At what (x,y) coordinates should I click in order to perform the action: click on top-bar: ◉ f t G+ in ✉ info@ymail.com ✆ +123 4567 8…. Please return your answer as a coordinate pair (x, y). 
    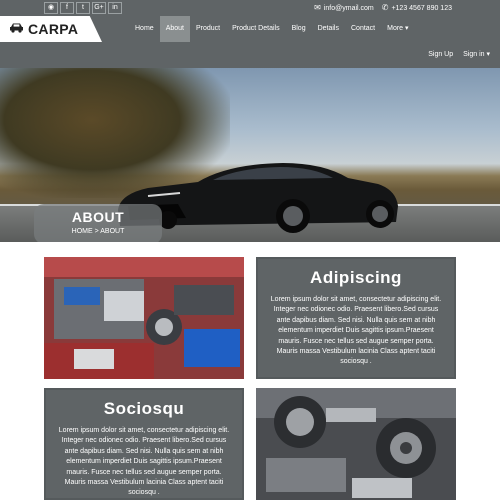
    Looking at the image, I should click on (250, 8).